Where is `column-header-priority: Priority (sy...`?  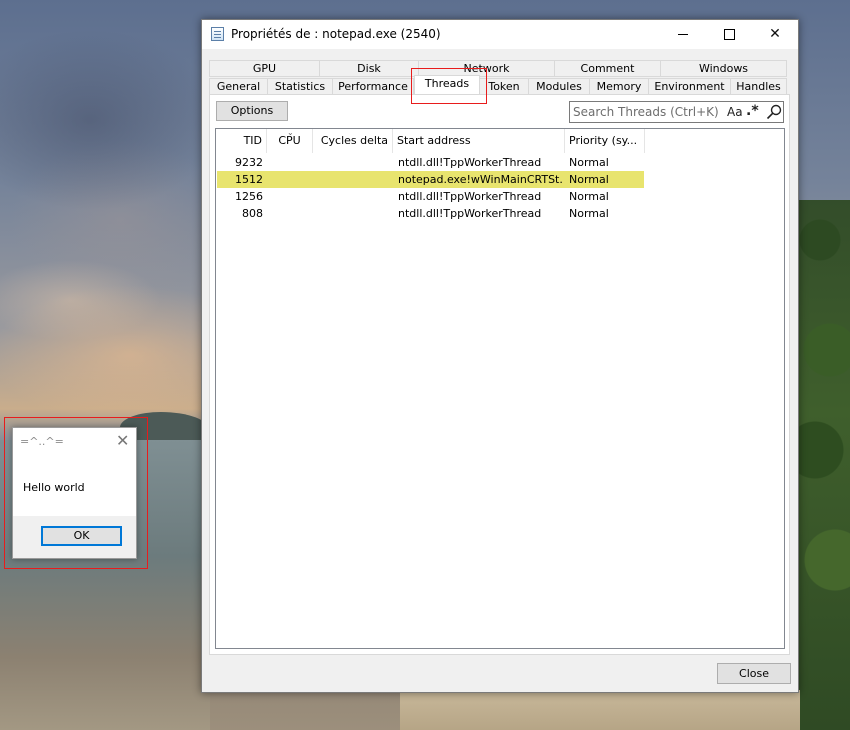
column-header-priority: Priority (sy... is located at coordinates (605, 141).